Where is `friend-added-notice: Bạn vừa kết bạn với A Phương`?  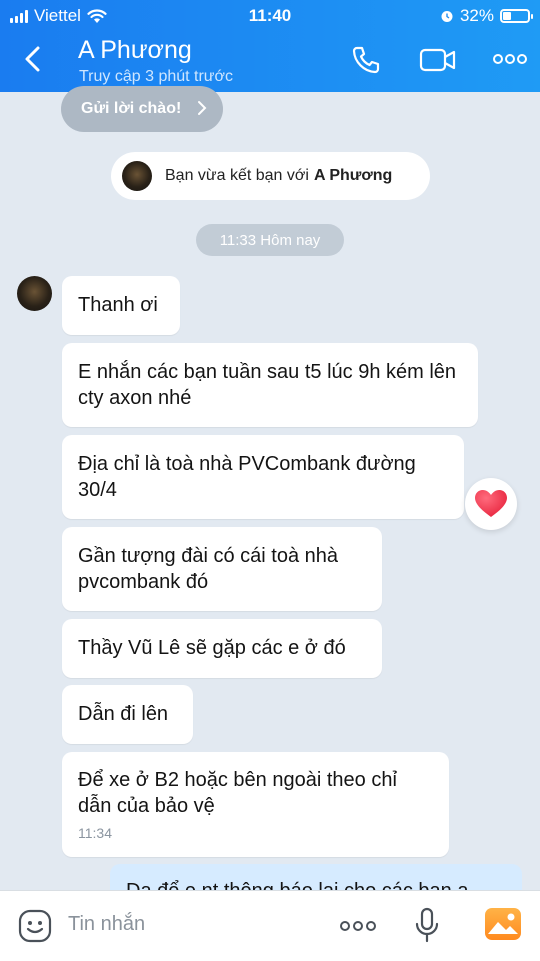 friend-added-notice: Bạn vừa kết bạn với A Phương is located at coordinates (270, 176).